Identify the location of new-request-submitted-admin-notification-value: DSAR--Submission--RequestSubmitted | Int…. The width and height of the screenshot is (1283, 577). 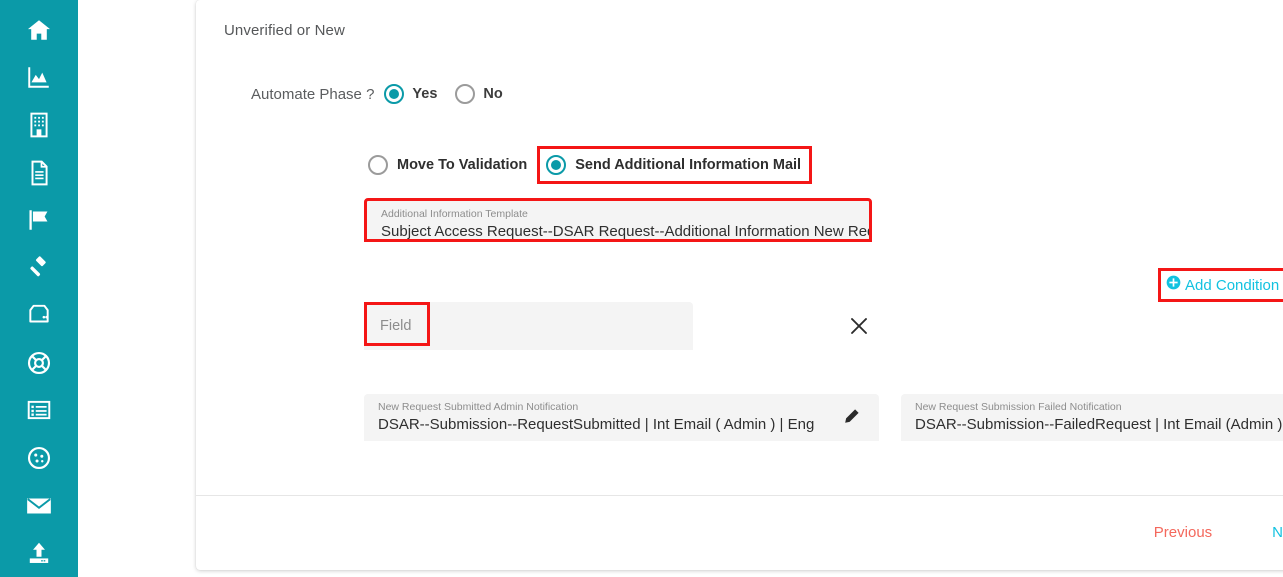
(596, 424).